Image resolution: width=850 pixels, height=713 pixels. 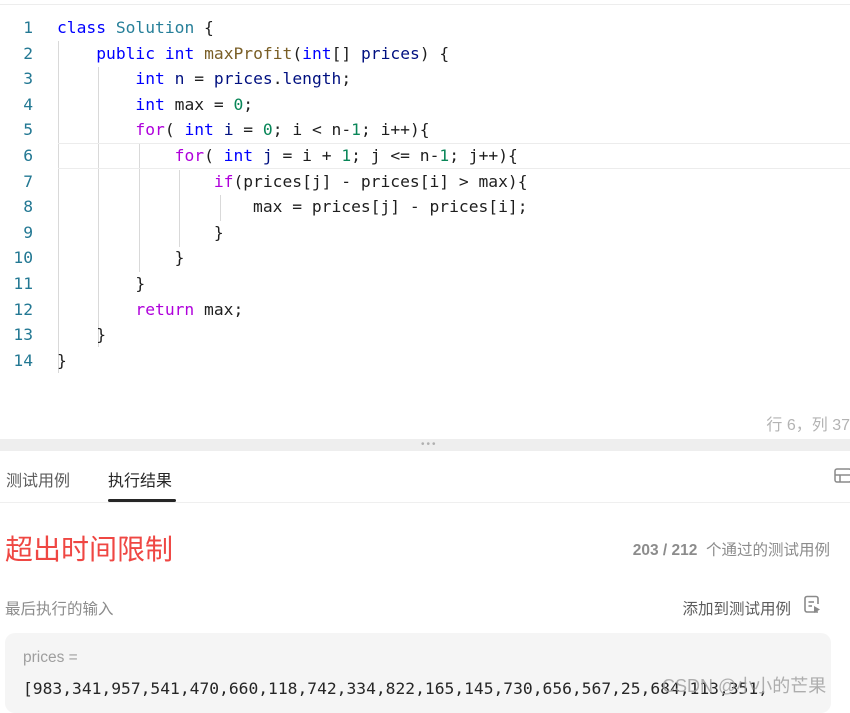 What do you see at coordinates (23, 283) in the screenshot?
I see `line-number: 11` at bounding box center [23, 283].